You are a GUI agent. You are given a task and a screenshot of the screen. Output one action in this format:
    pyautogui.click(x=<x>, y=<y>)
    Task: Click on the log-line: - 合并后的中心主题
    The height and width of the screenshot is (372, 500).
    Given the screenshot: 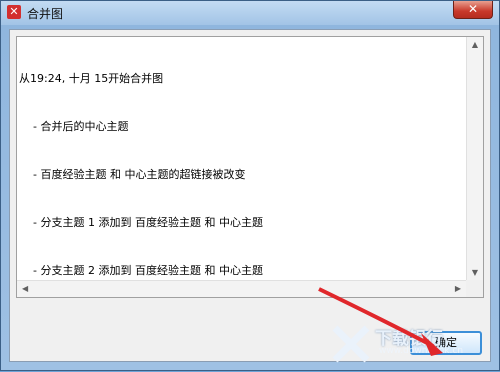 What is the action you would take?
    pyautogui.click(x=81, y=126)
    